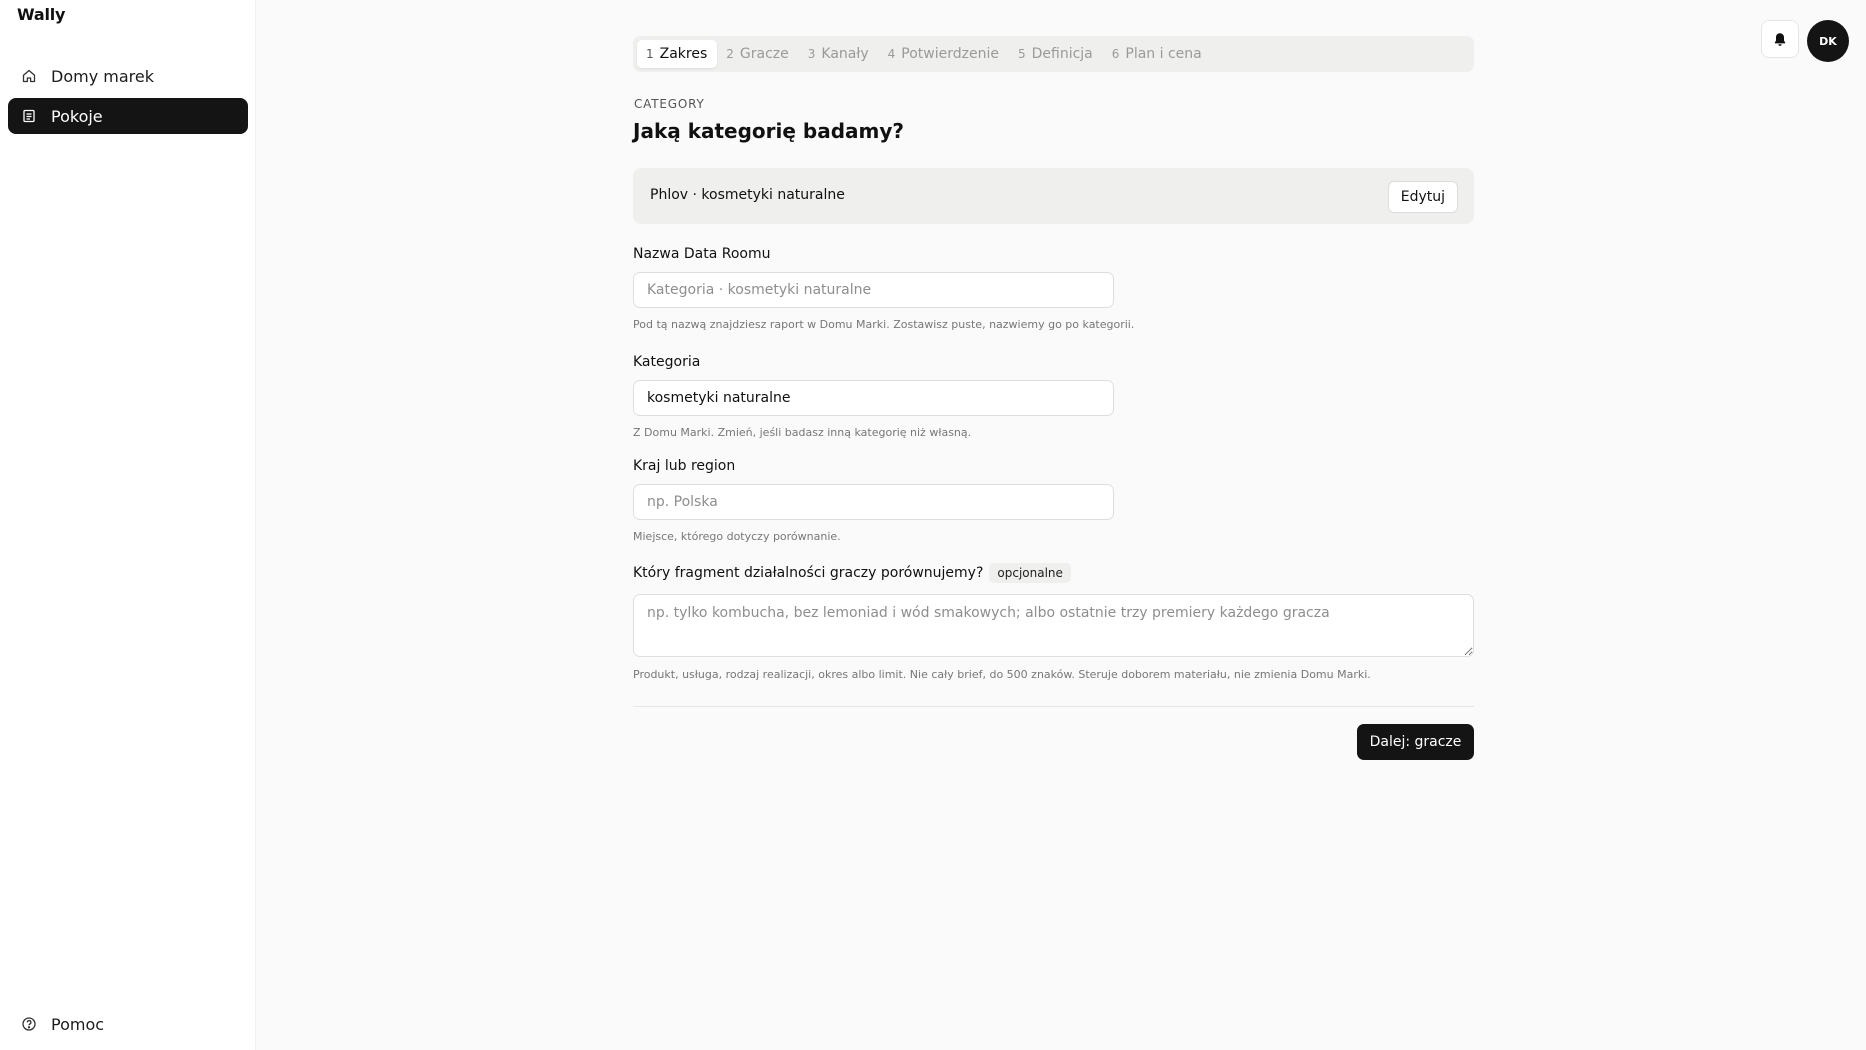 Image resolution: width=1866 pixels, height=1050 pixels. What do you see at coordinates (1828, 41) in the screenshot?
I see `avatar: DK` at bounding box center [1828, 41].